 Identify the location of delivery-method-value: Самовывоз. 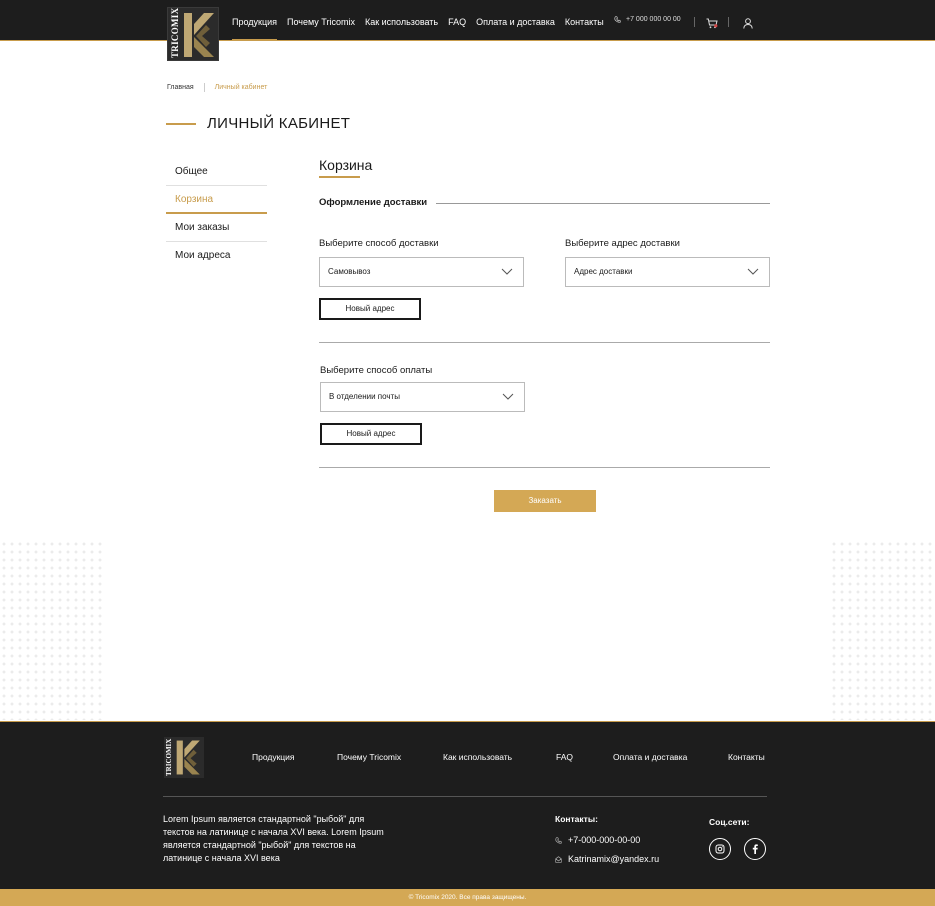
(349, 271).